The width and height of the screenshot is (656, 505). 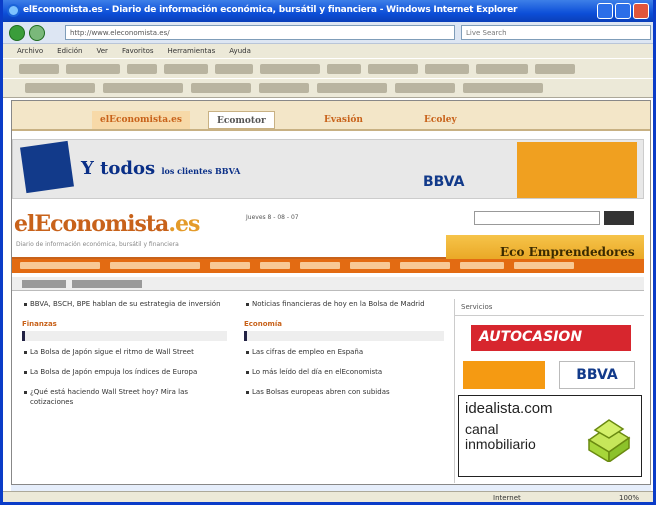 What do you see at coordinates (102, 51) in the screenshot?
I see `menu-ver: Ver` at bounding box center [102, 51].